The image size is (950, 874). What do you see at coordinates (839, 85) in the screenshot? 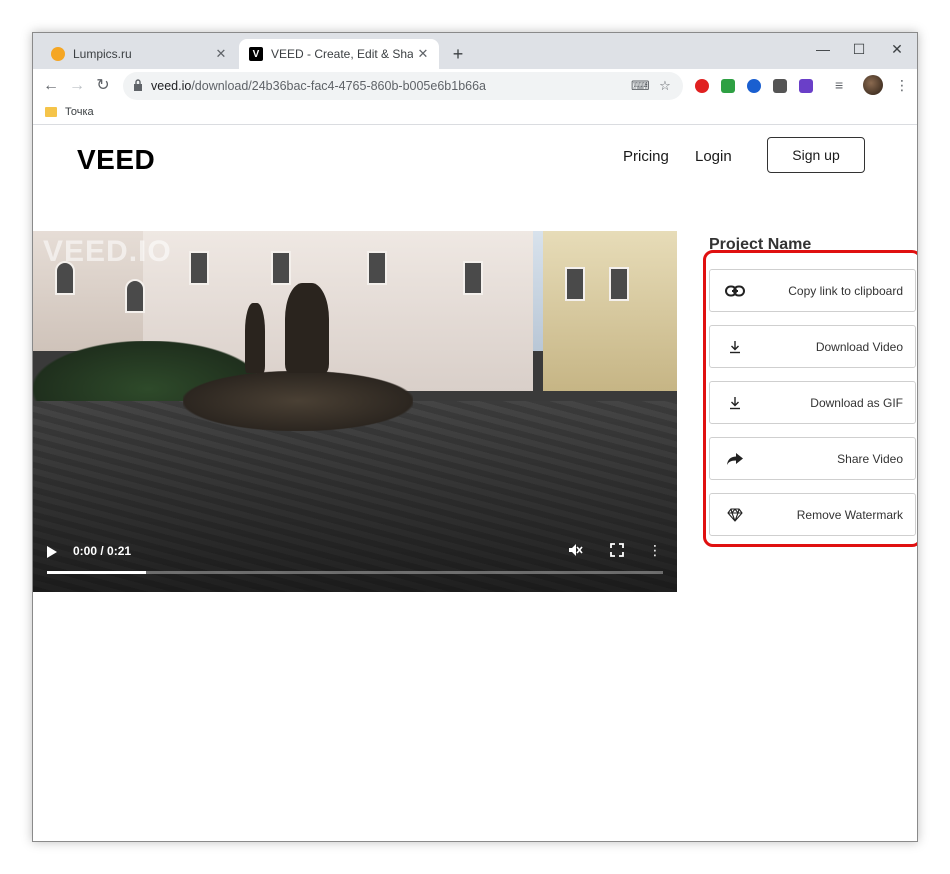
I see `media-control-icon: ≡` at bounding box center [839, 85].